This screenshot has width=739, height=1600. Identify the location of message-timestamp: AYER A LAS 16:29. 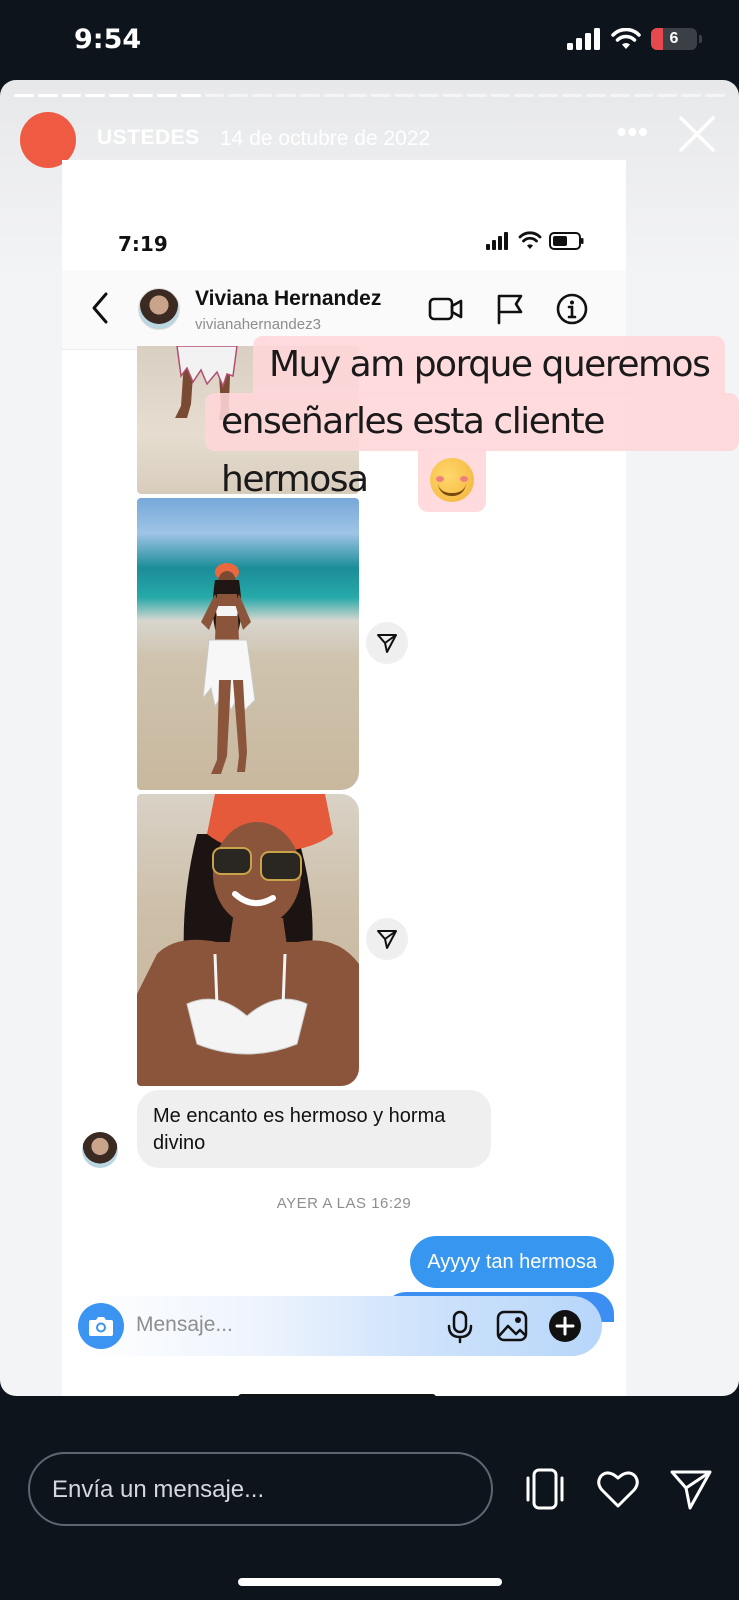
(344, 1203).